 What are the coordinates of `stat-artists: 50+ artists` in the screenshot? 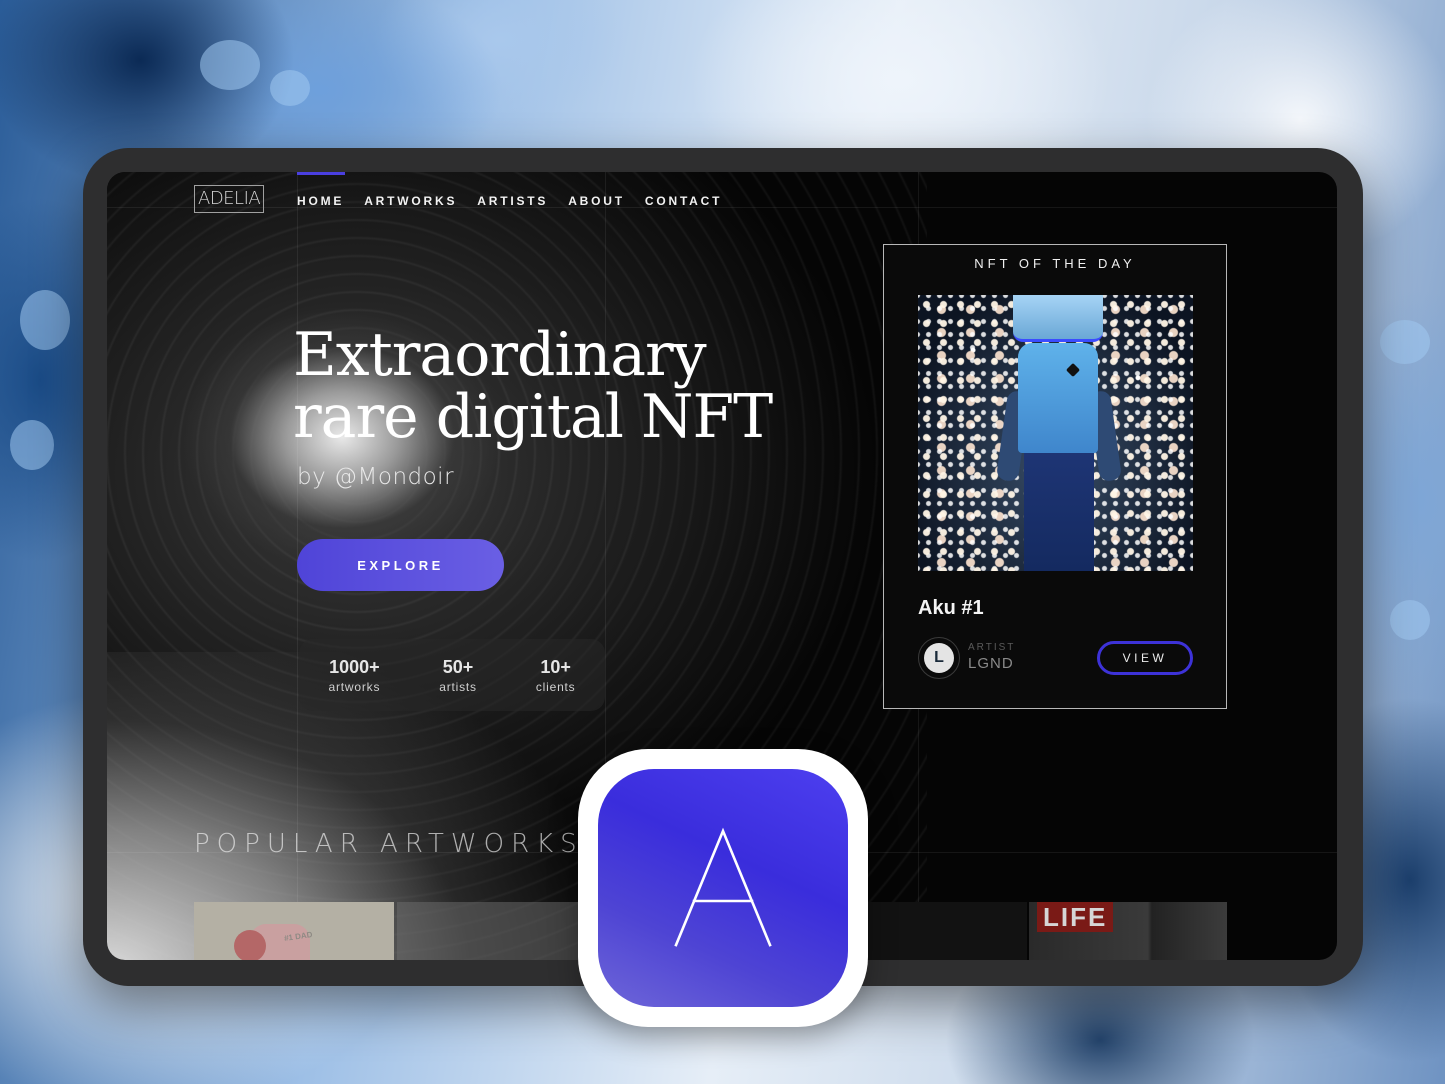 It's located at (458, 675).